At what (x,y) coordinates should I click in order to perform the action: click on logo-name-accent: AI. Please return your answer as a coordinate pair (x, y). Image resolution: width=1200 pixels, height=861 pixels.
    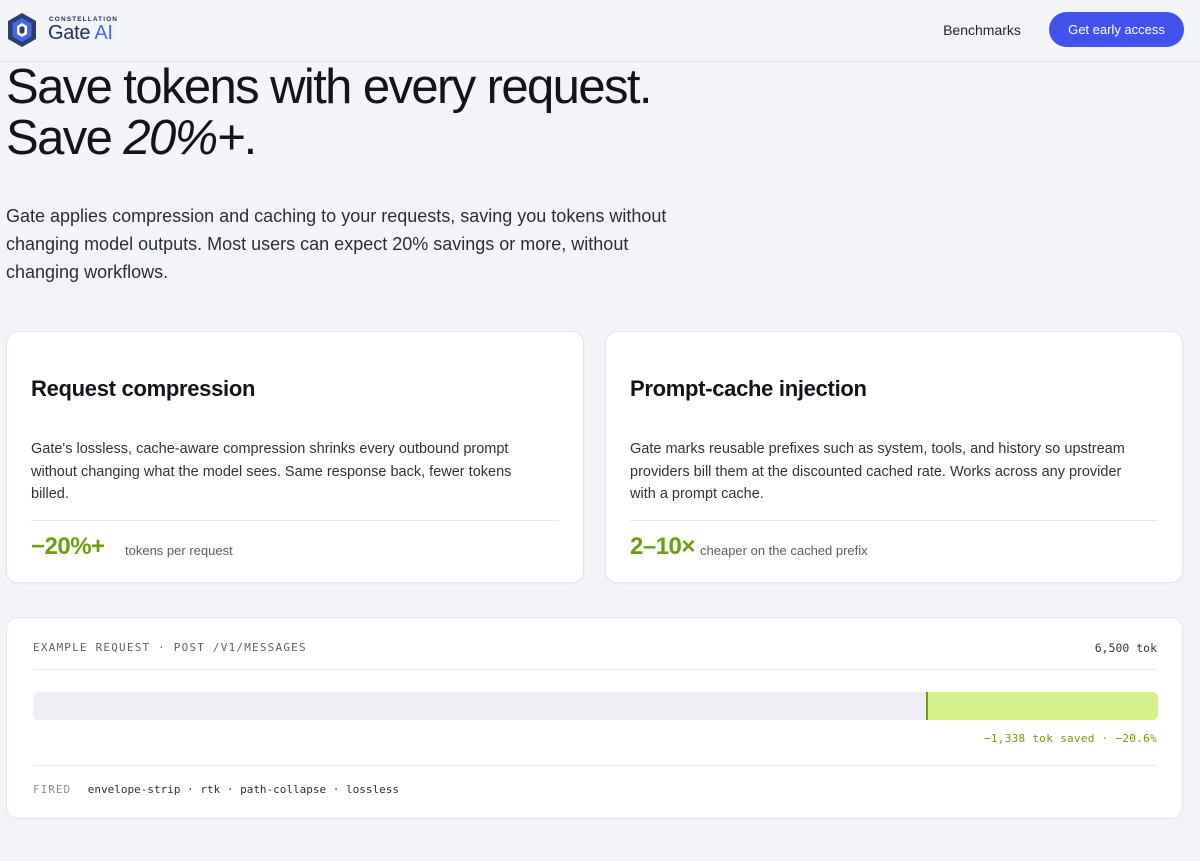
    Looking at the image, I should click on (103, 33).